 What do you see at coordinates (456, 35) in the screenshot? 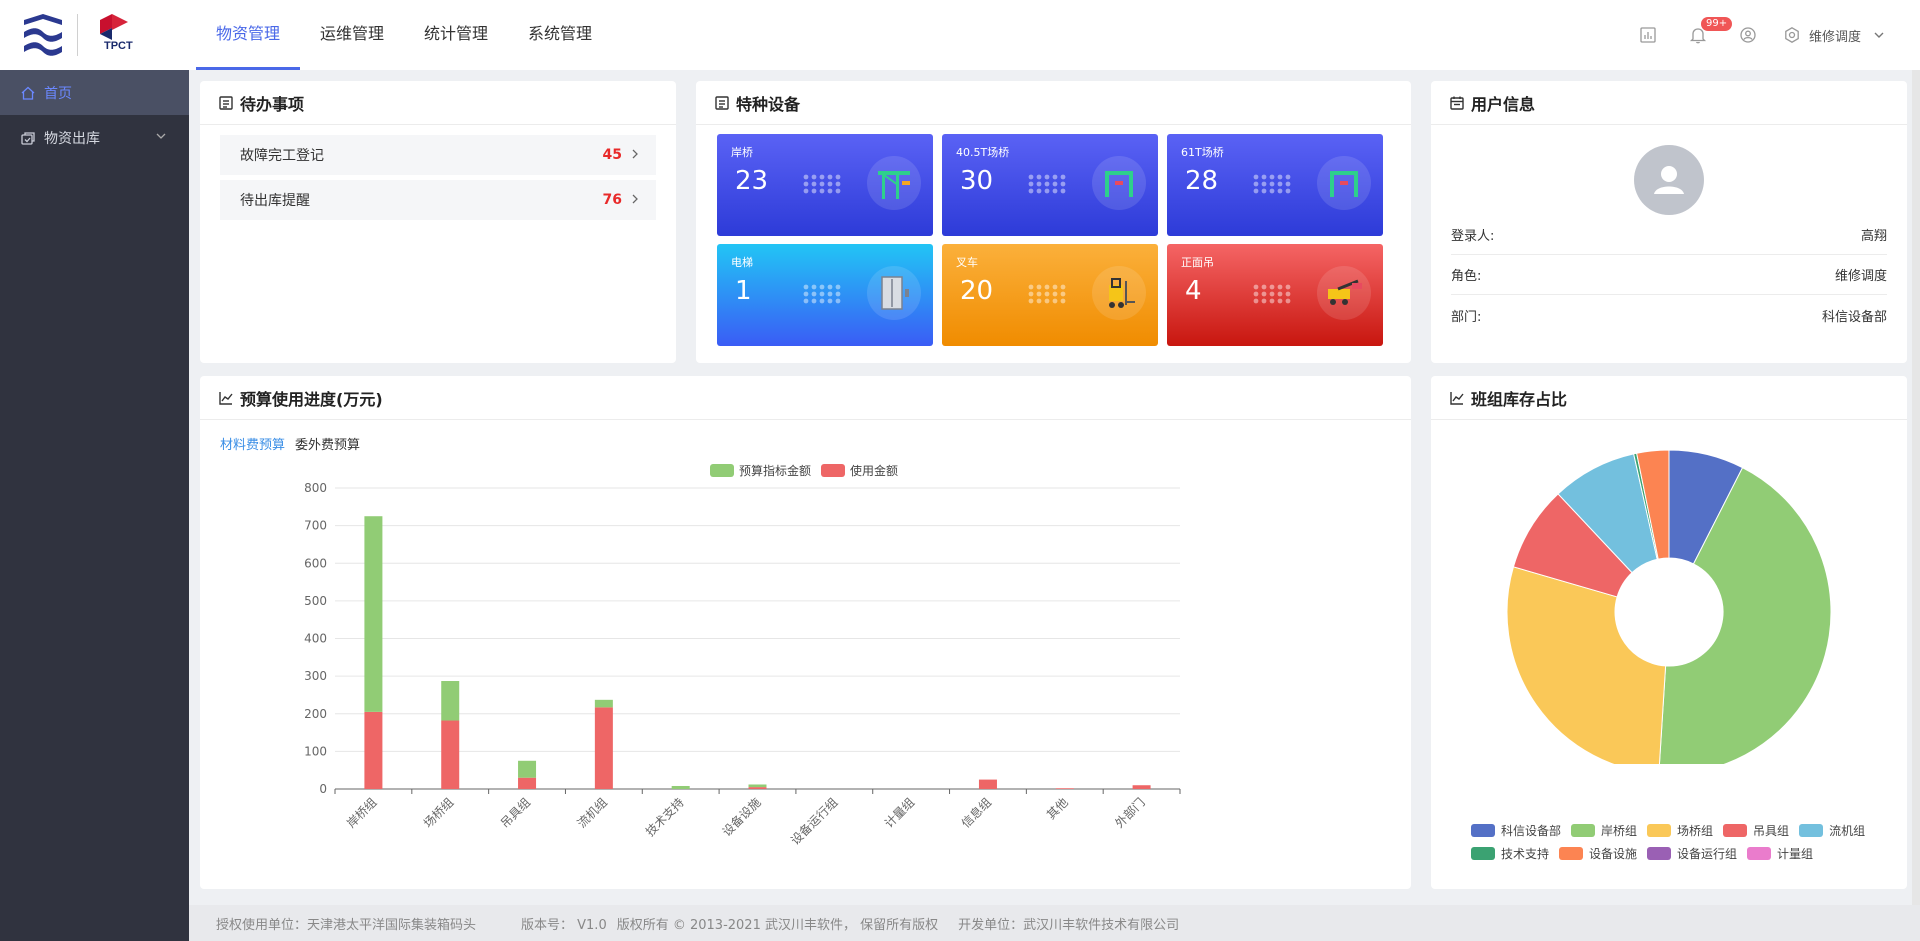
I see `nav-item-statistics: 统计管理` at bounding box center [456, 35].